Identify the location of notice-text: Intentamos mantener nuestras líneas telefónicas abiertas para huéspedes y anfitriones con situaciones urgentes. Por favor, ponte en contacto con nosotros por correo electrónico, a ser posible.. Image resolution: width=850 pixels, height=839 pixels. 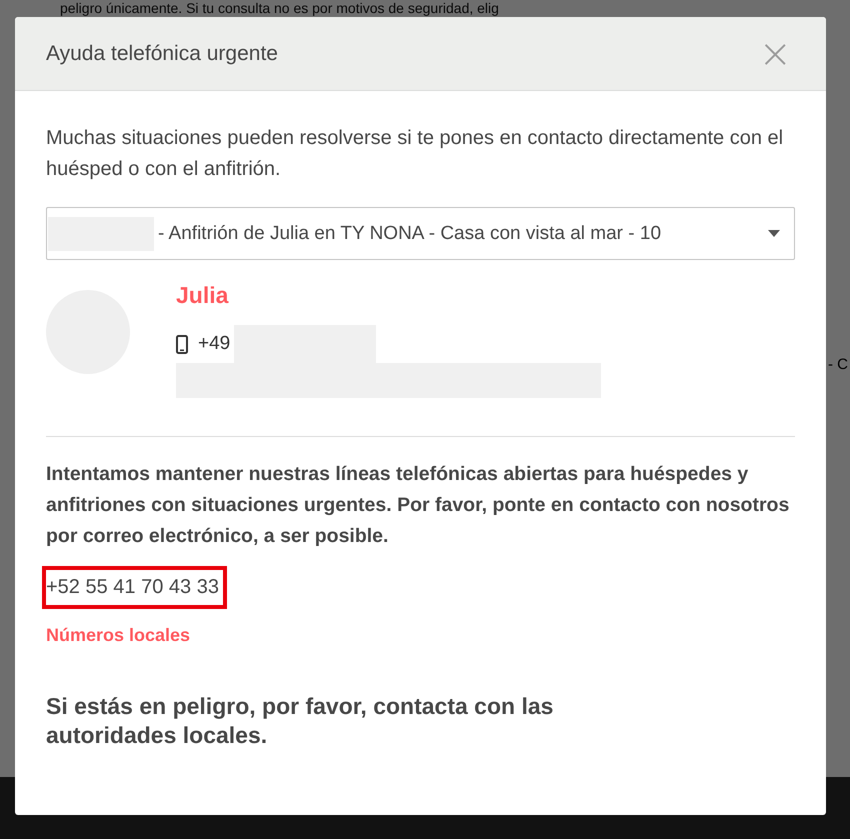
(418, 505).